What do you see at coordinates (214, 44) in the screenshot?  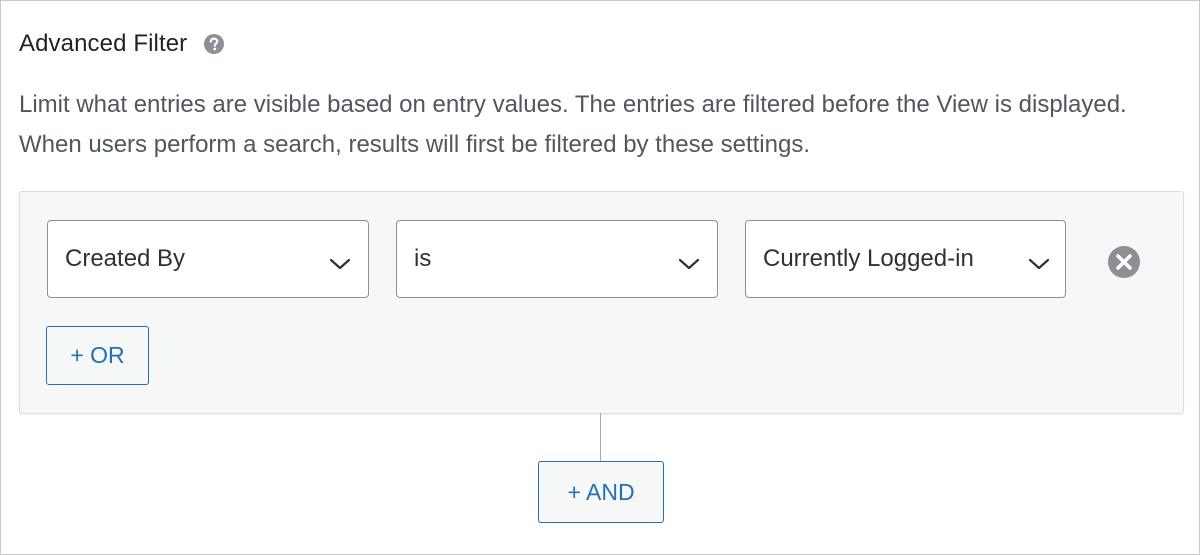 I see `question-circle-icon` at bounding box center [214, 44].